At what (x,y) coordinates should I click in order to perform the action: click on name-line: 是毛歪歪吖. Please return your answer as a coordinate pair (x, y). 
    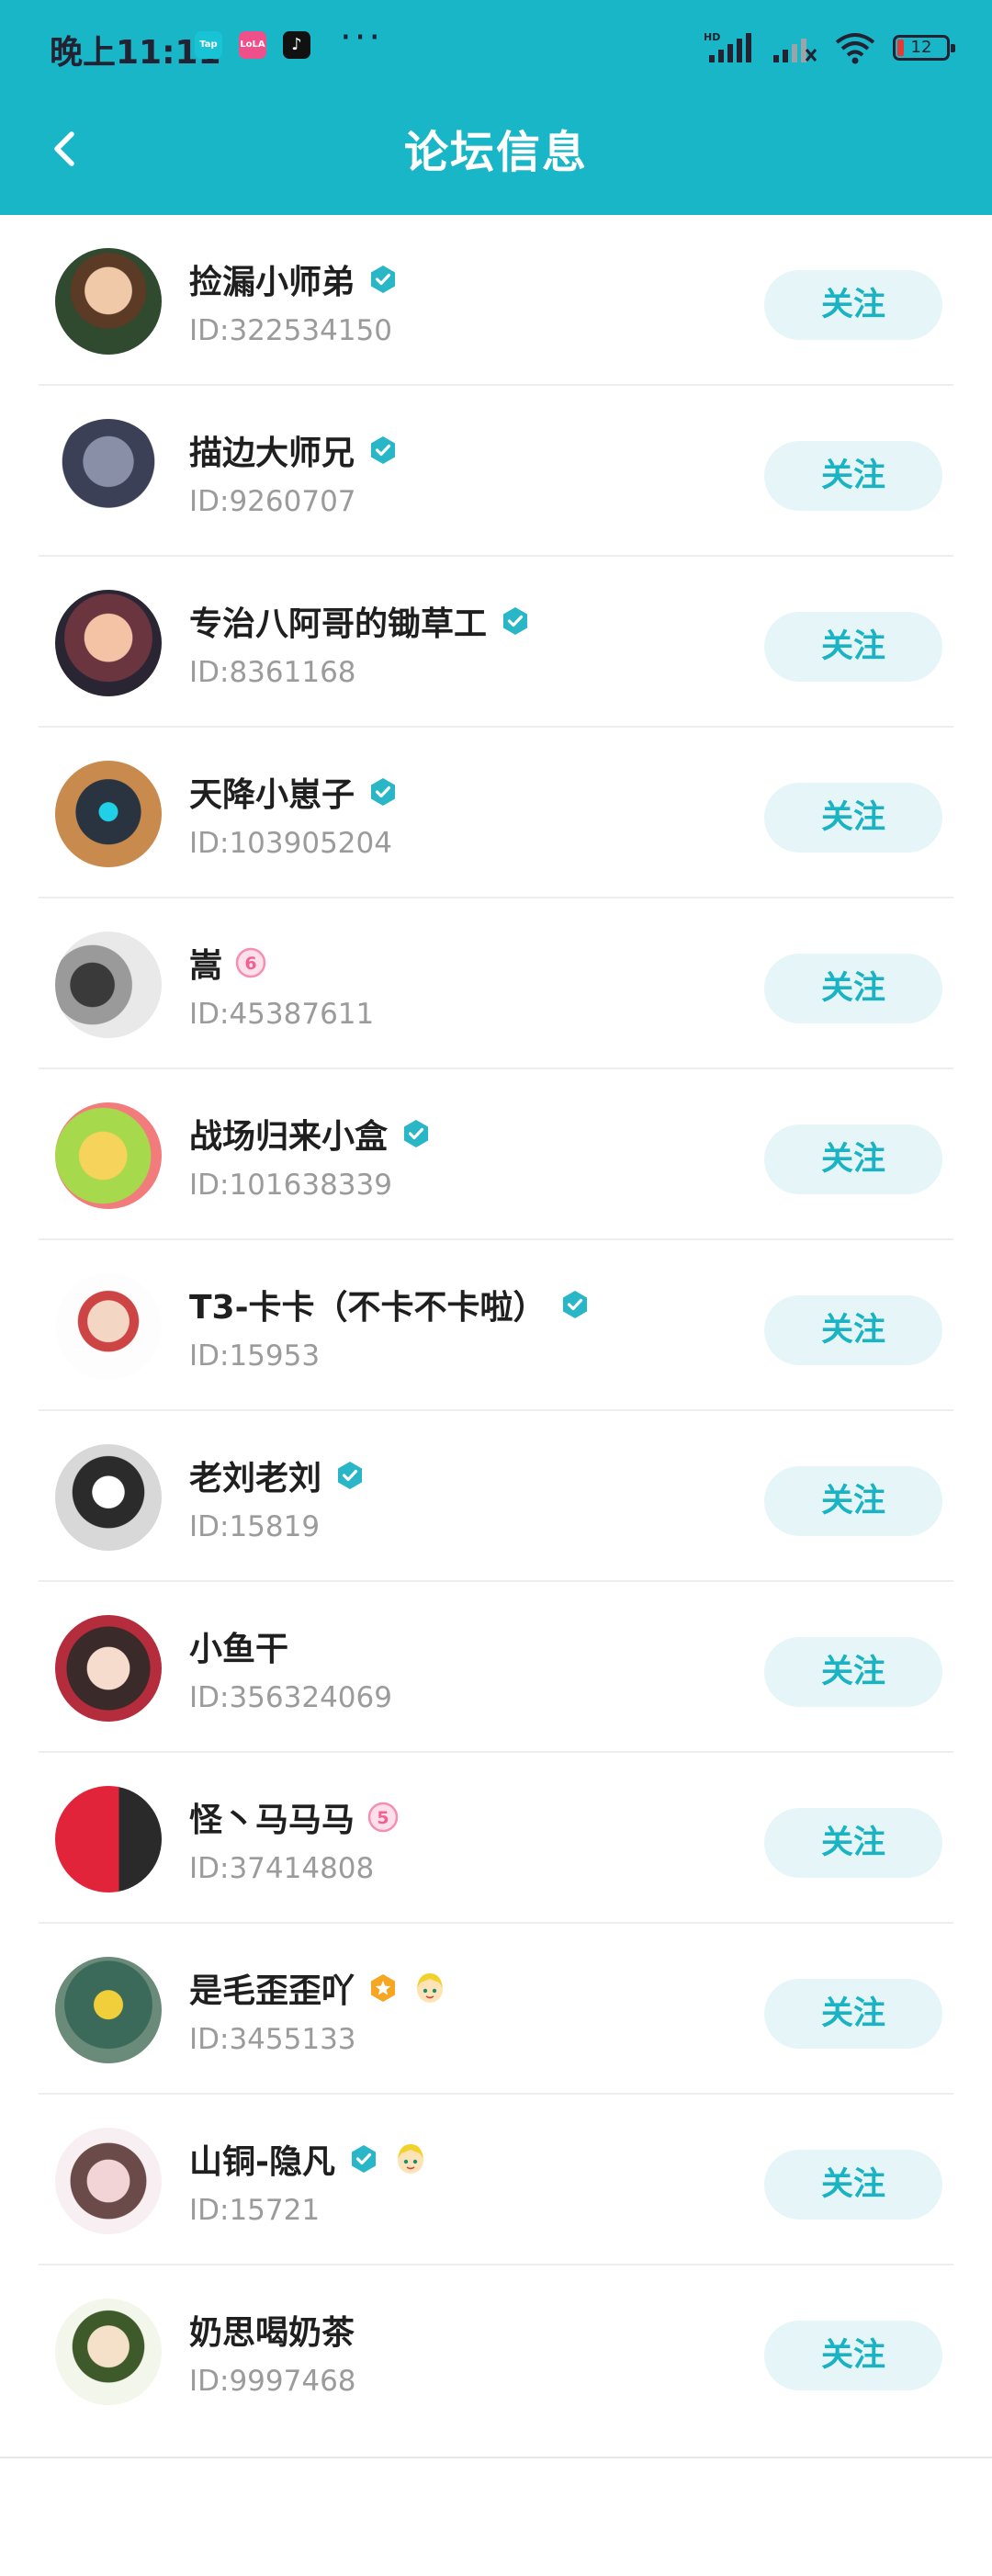
    Looking at the image, I should click on (318, 1988).